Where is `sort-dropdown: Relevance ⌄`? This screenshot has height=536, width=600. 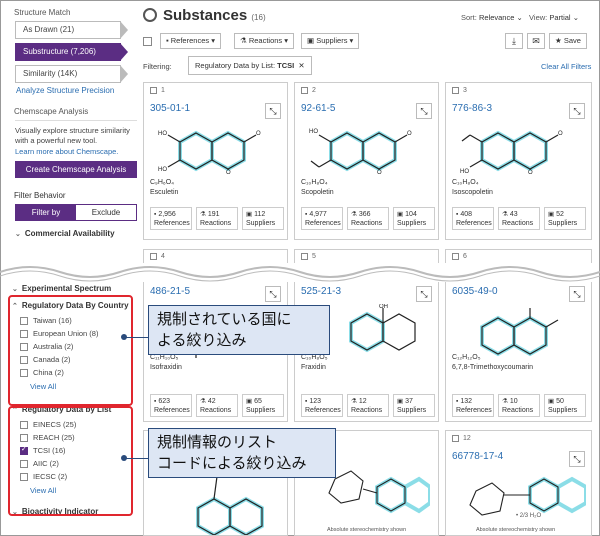 sort-dropdown: Relevance ⌄ is located at coordinates (501, 17).